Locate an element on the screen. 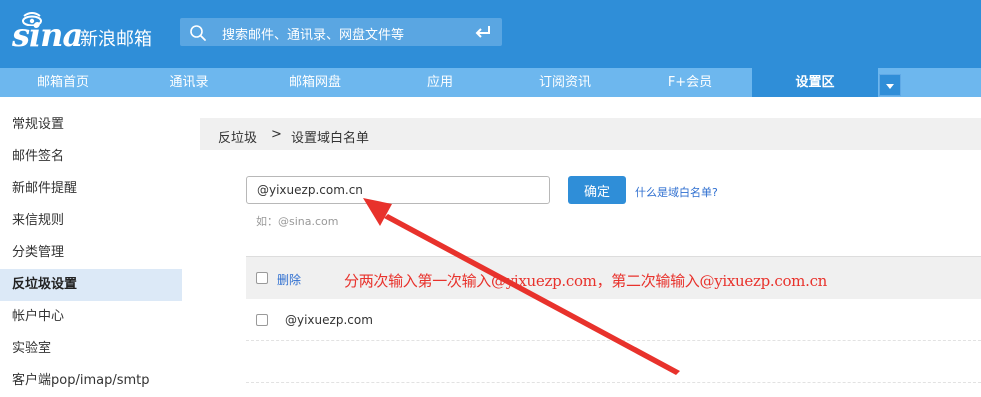  tab-apps: 应用 is located at coordinates (440, 82).